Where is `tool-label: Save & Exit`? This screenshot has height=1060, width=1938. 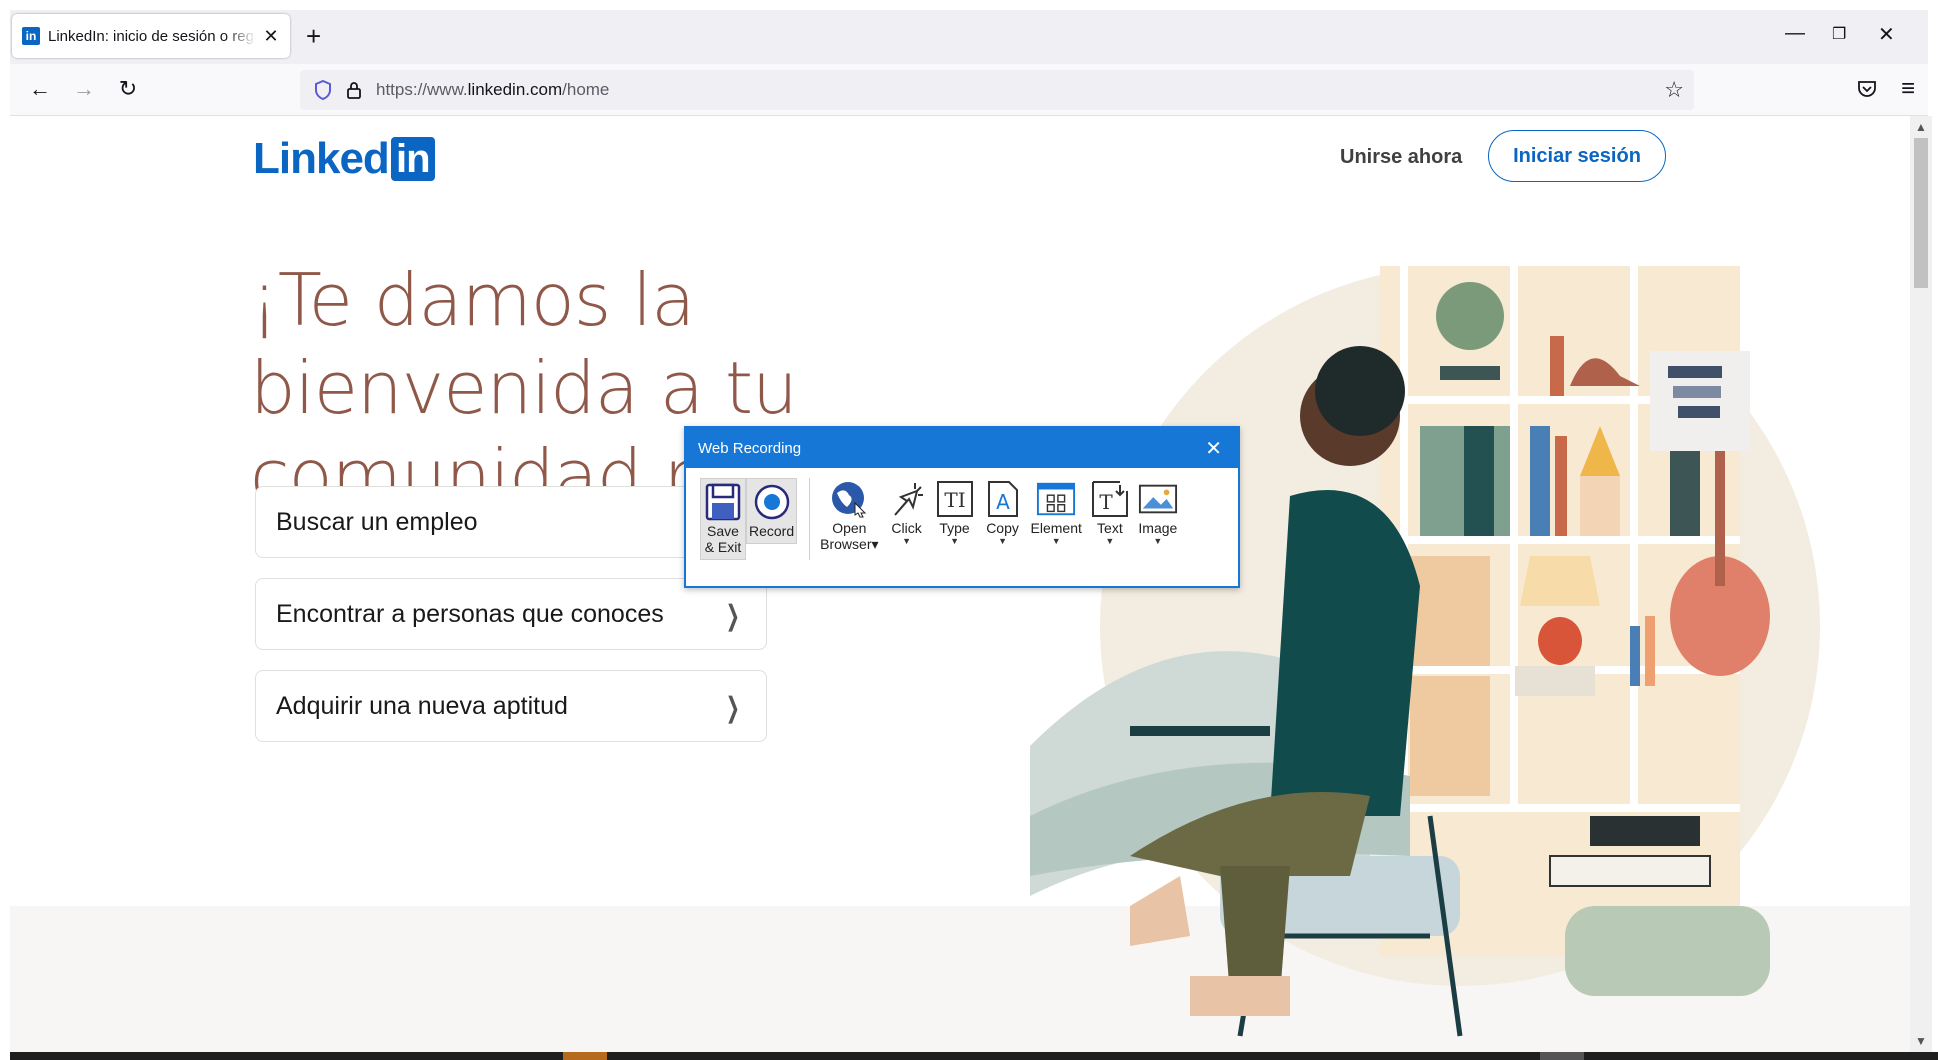 tool-label: Save & Exit is located at coordinates (723, 539).